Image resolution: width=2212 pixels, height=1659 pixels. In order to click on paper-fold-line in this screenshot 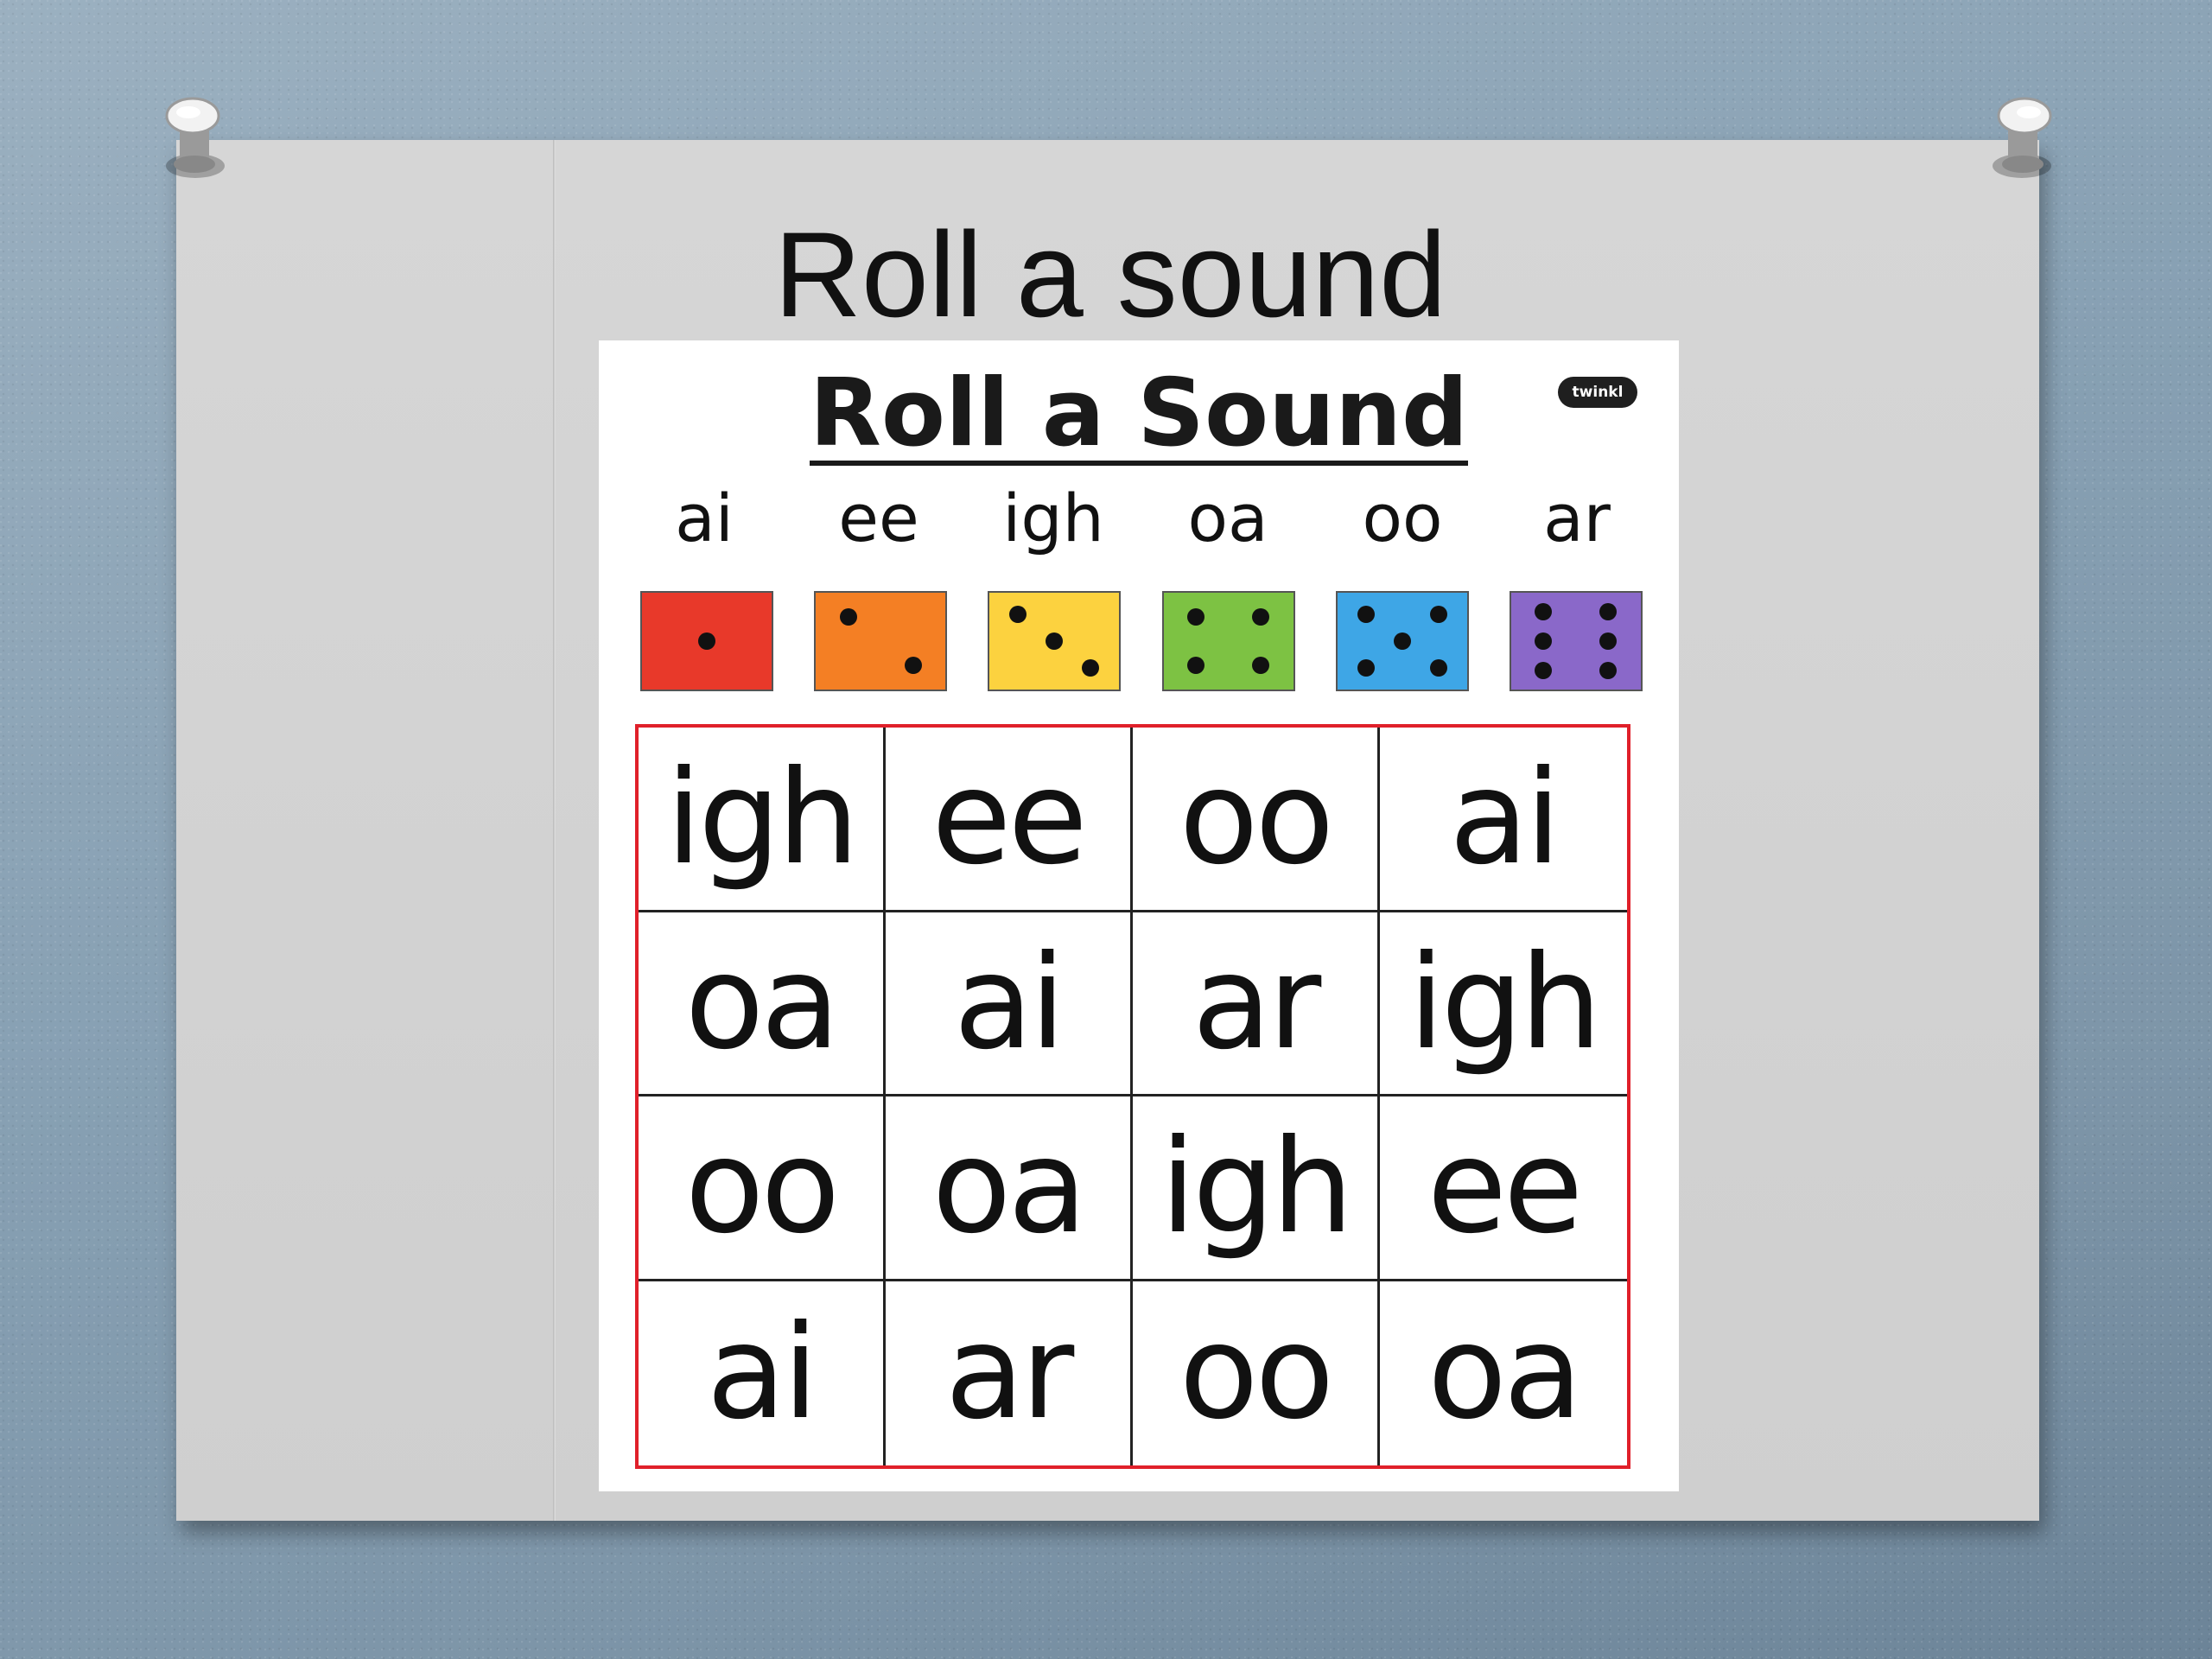, I will do `click(554, 830)`.